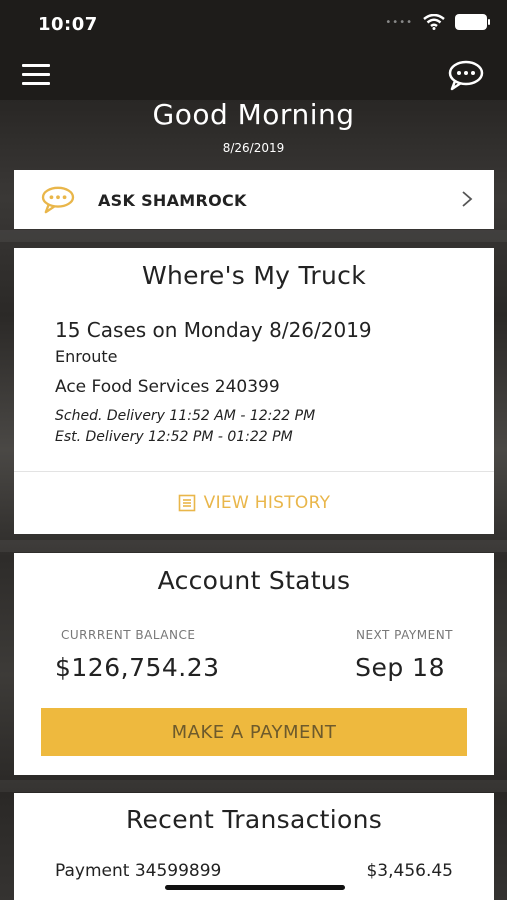 Image resolution: width=507 pixels, height=900 pixels. What do you see at coordinates (185, 416) in the screenshot?
I see `scheduled-delivery: Sched. Delivery 11:52 AM - 12:22 PM` at bounding box center [185, 416].